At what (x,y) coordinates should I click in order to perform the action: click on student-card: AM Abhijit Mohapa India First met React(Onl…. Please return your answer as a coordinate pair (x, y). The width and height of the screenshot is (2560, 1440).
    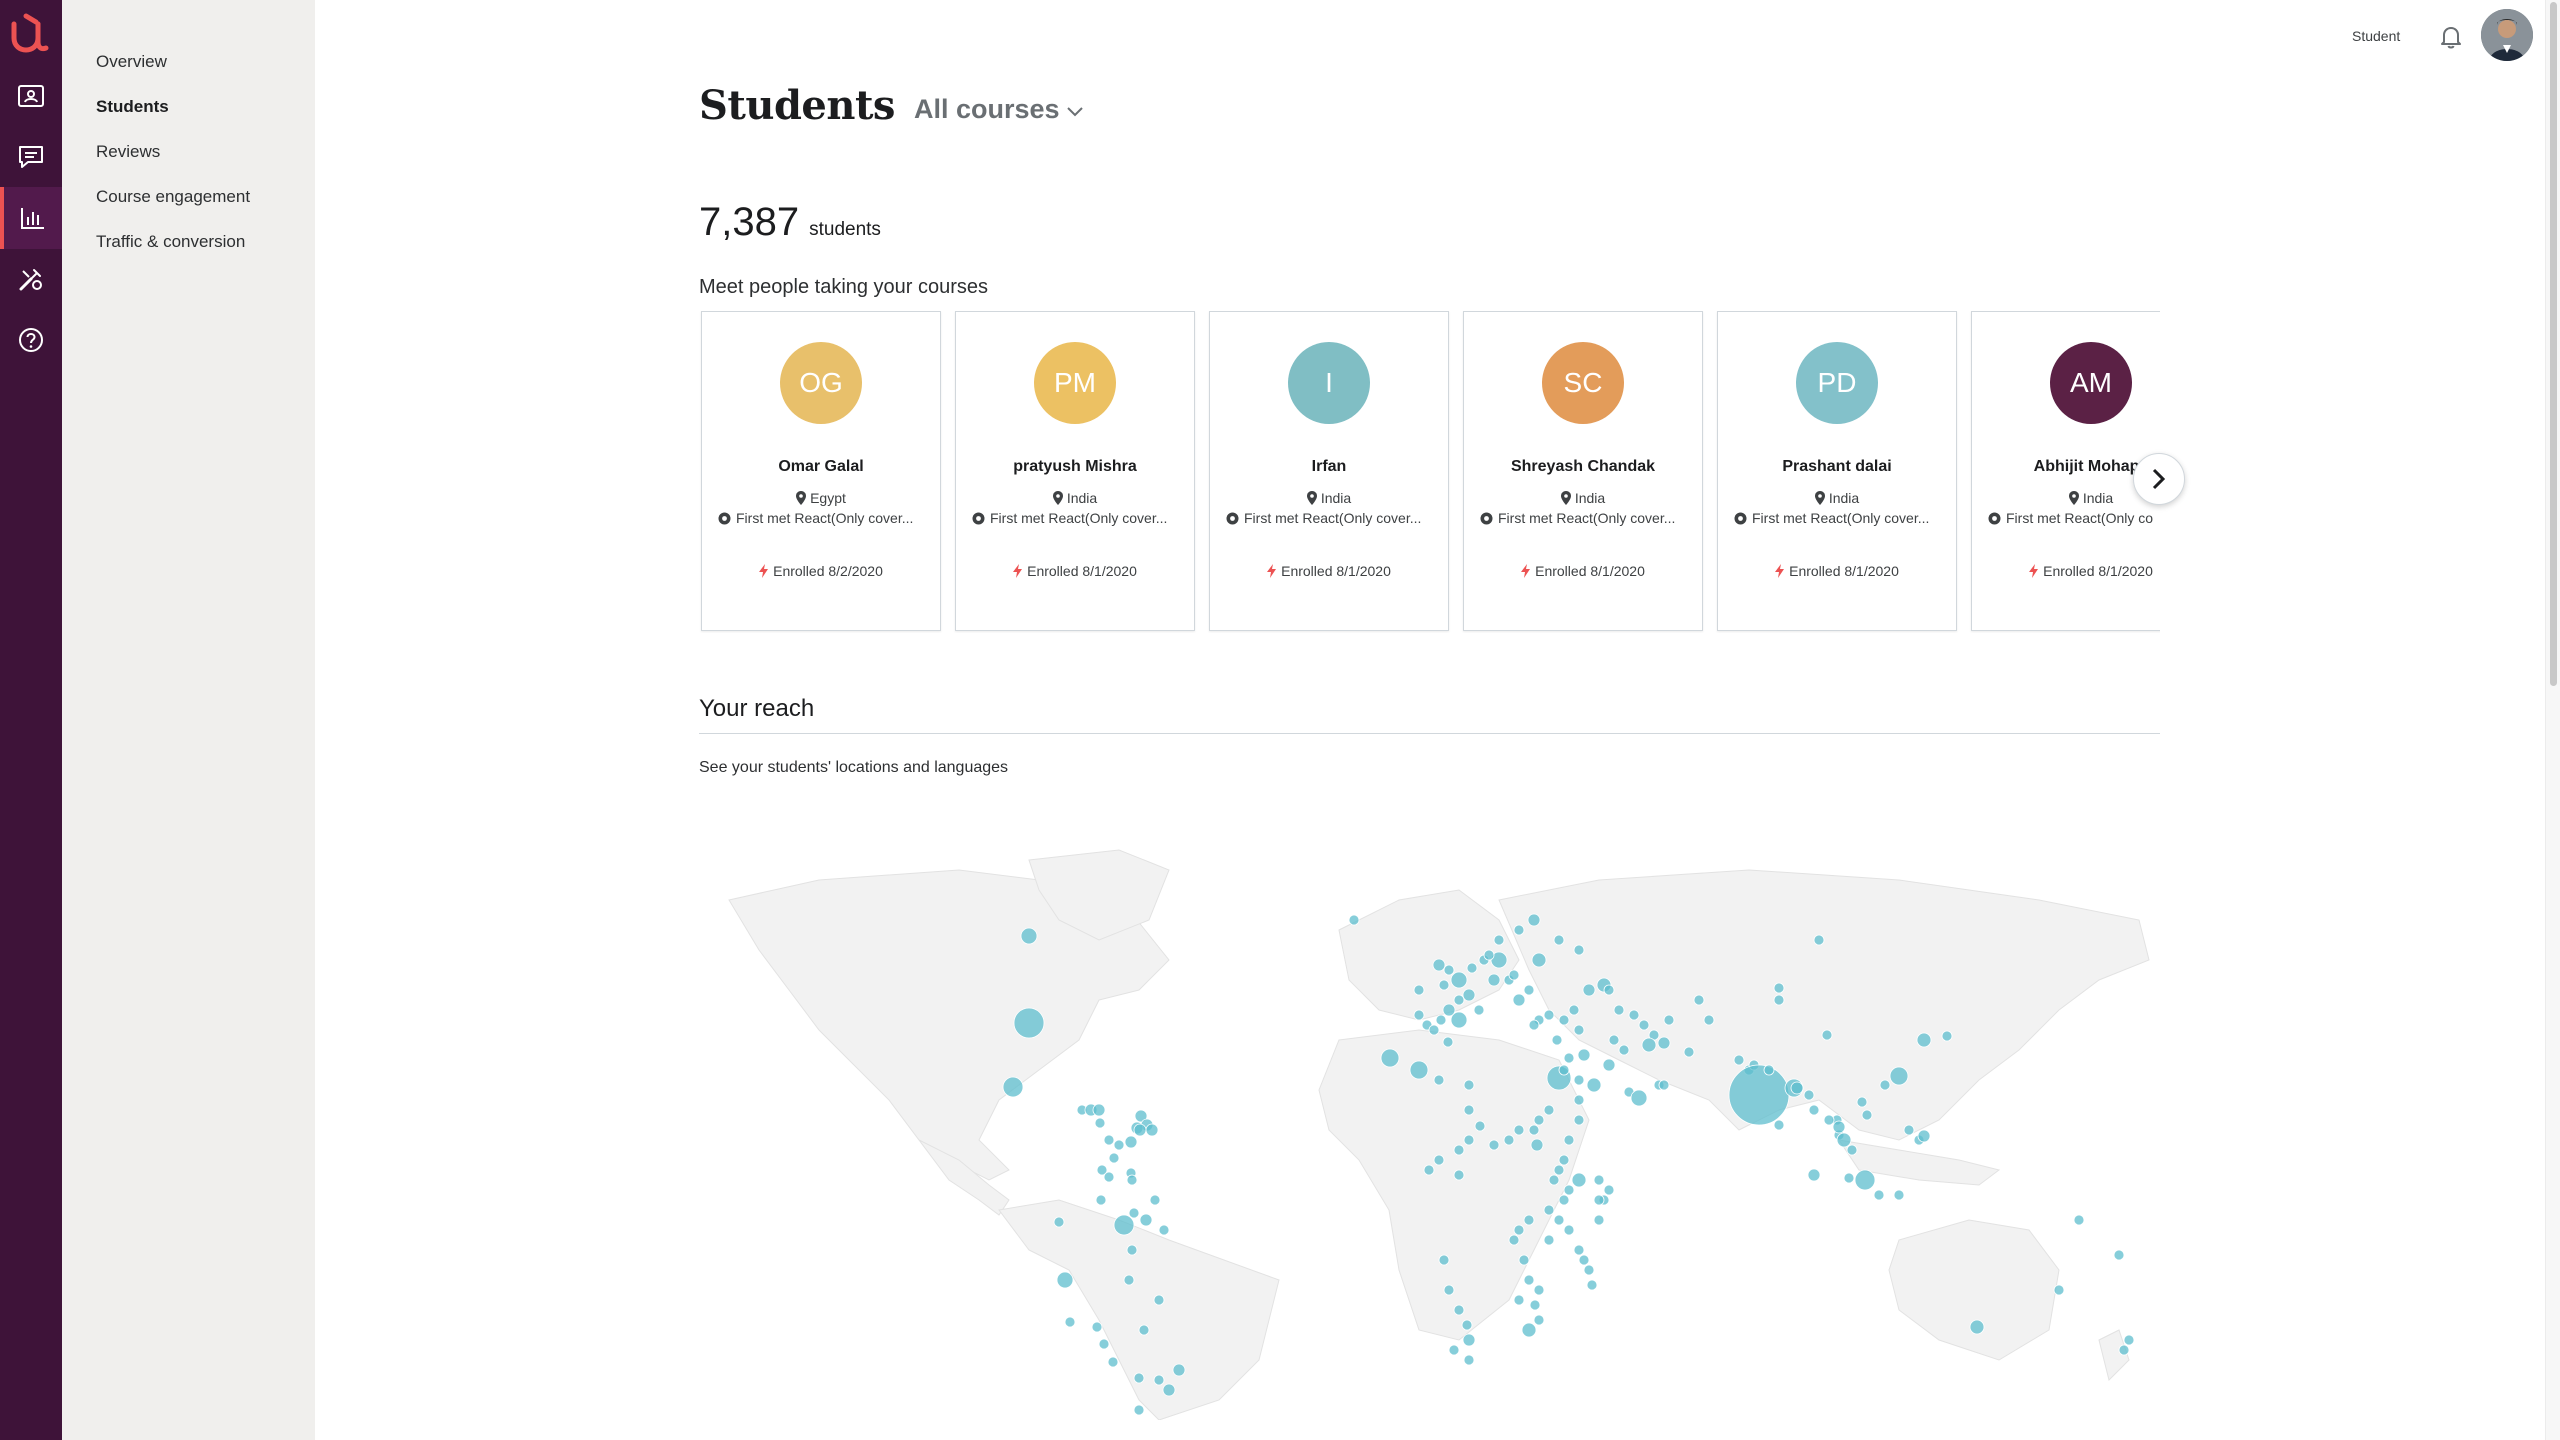
    Looking at the image, I should click on (2065, 471).